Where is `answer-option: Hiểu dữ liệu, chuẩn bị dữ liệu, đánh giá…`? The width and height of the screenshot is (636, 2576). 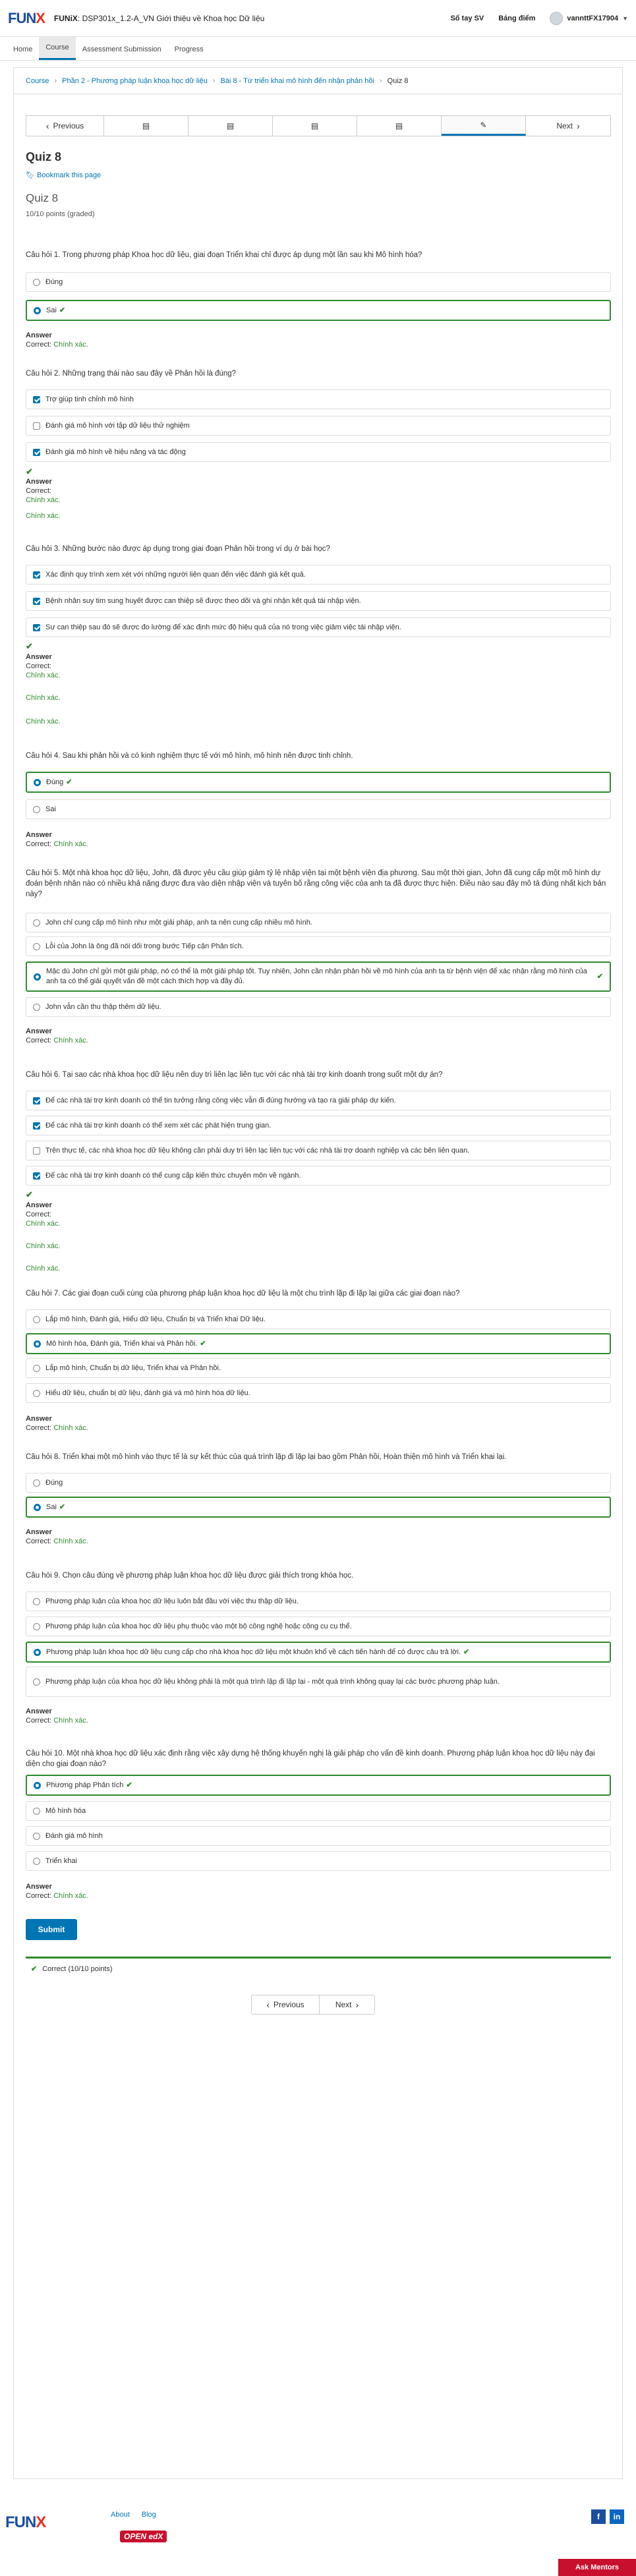 answer-option: Hiểu dữ liệu, chuẩn bị dữ liệu, đánh giá… is located at coordinates (319, 1393).